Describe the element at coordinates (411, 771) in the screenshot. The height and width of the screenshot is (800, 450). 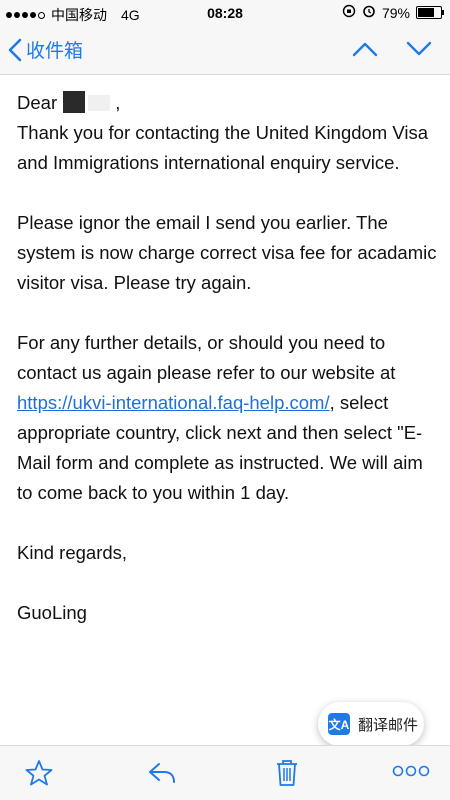
I see `more-icon` at that location.